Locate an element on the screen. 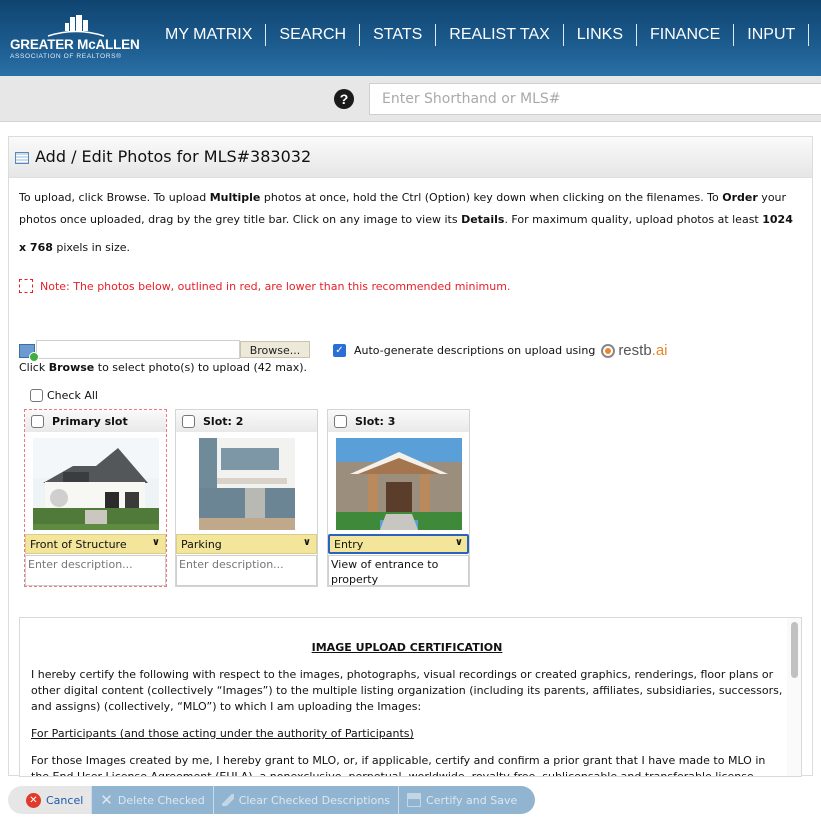  cancel-icon: ✕ is located at coordinates (33, 800).